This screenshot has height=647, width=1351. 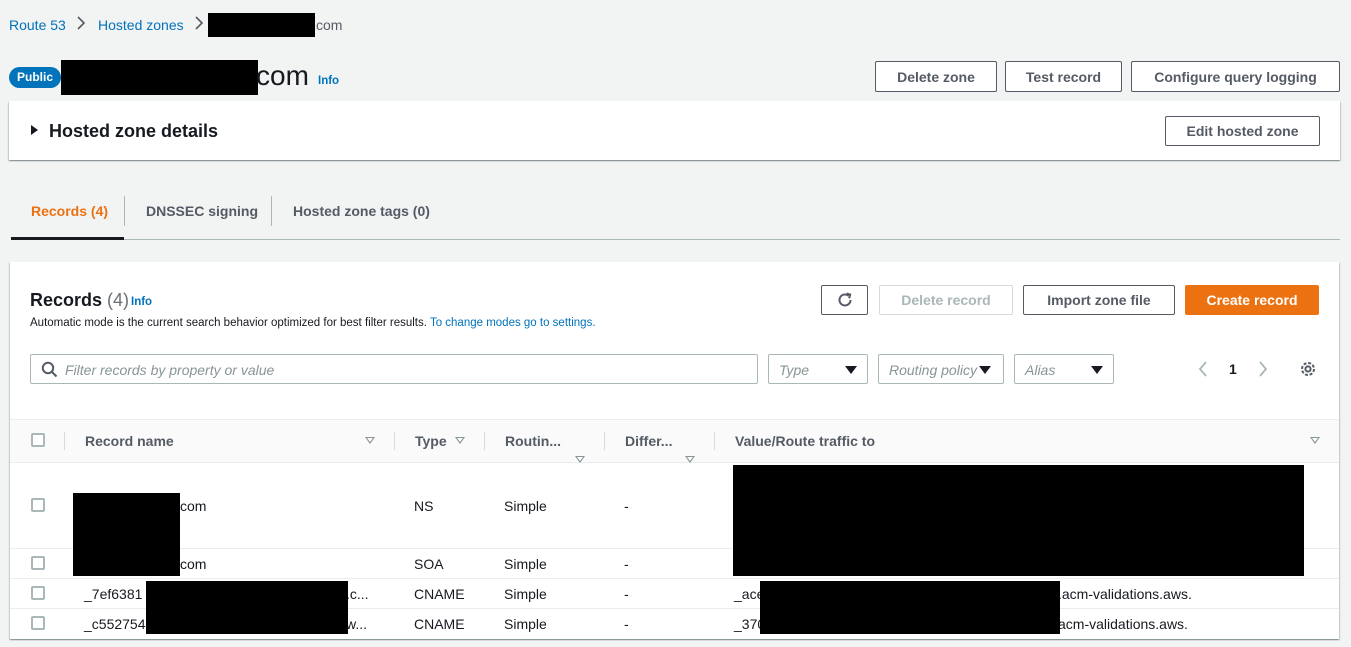 I want to click on records-heading: Records (4), so click(x=79, y=300).